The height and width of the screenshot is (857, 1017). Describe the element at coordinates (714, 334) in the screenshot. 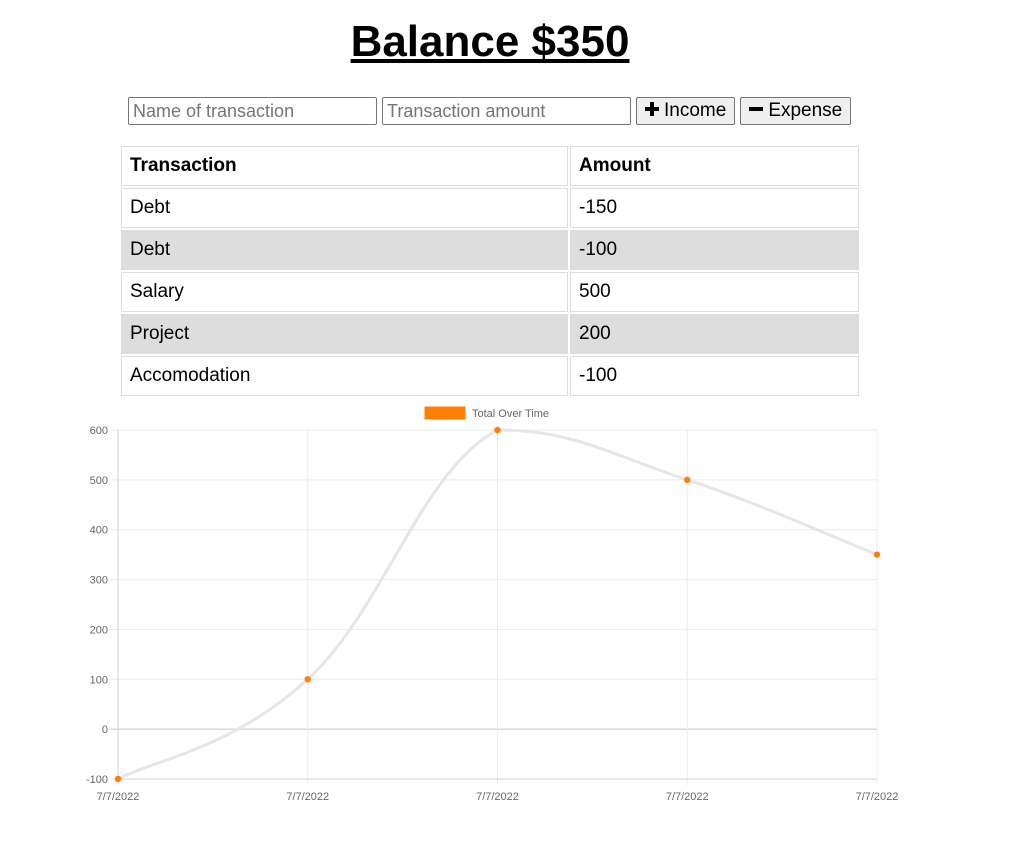

I see `transaction-amount: 200` at that location.